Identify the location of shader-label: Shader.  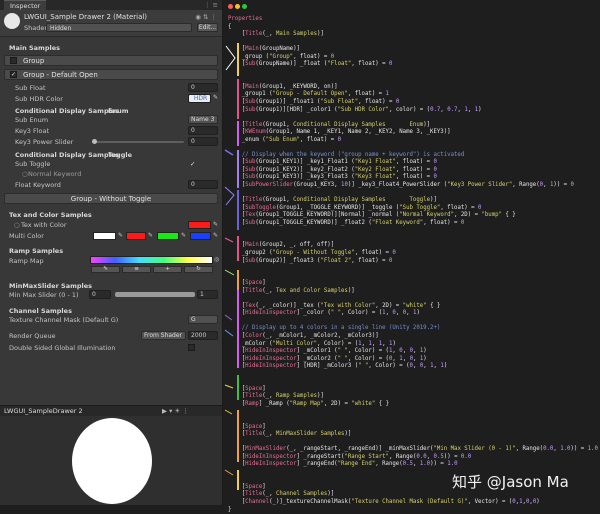
(36, 28).